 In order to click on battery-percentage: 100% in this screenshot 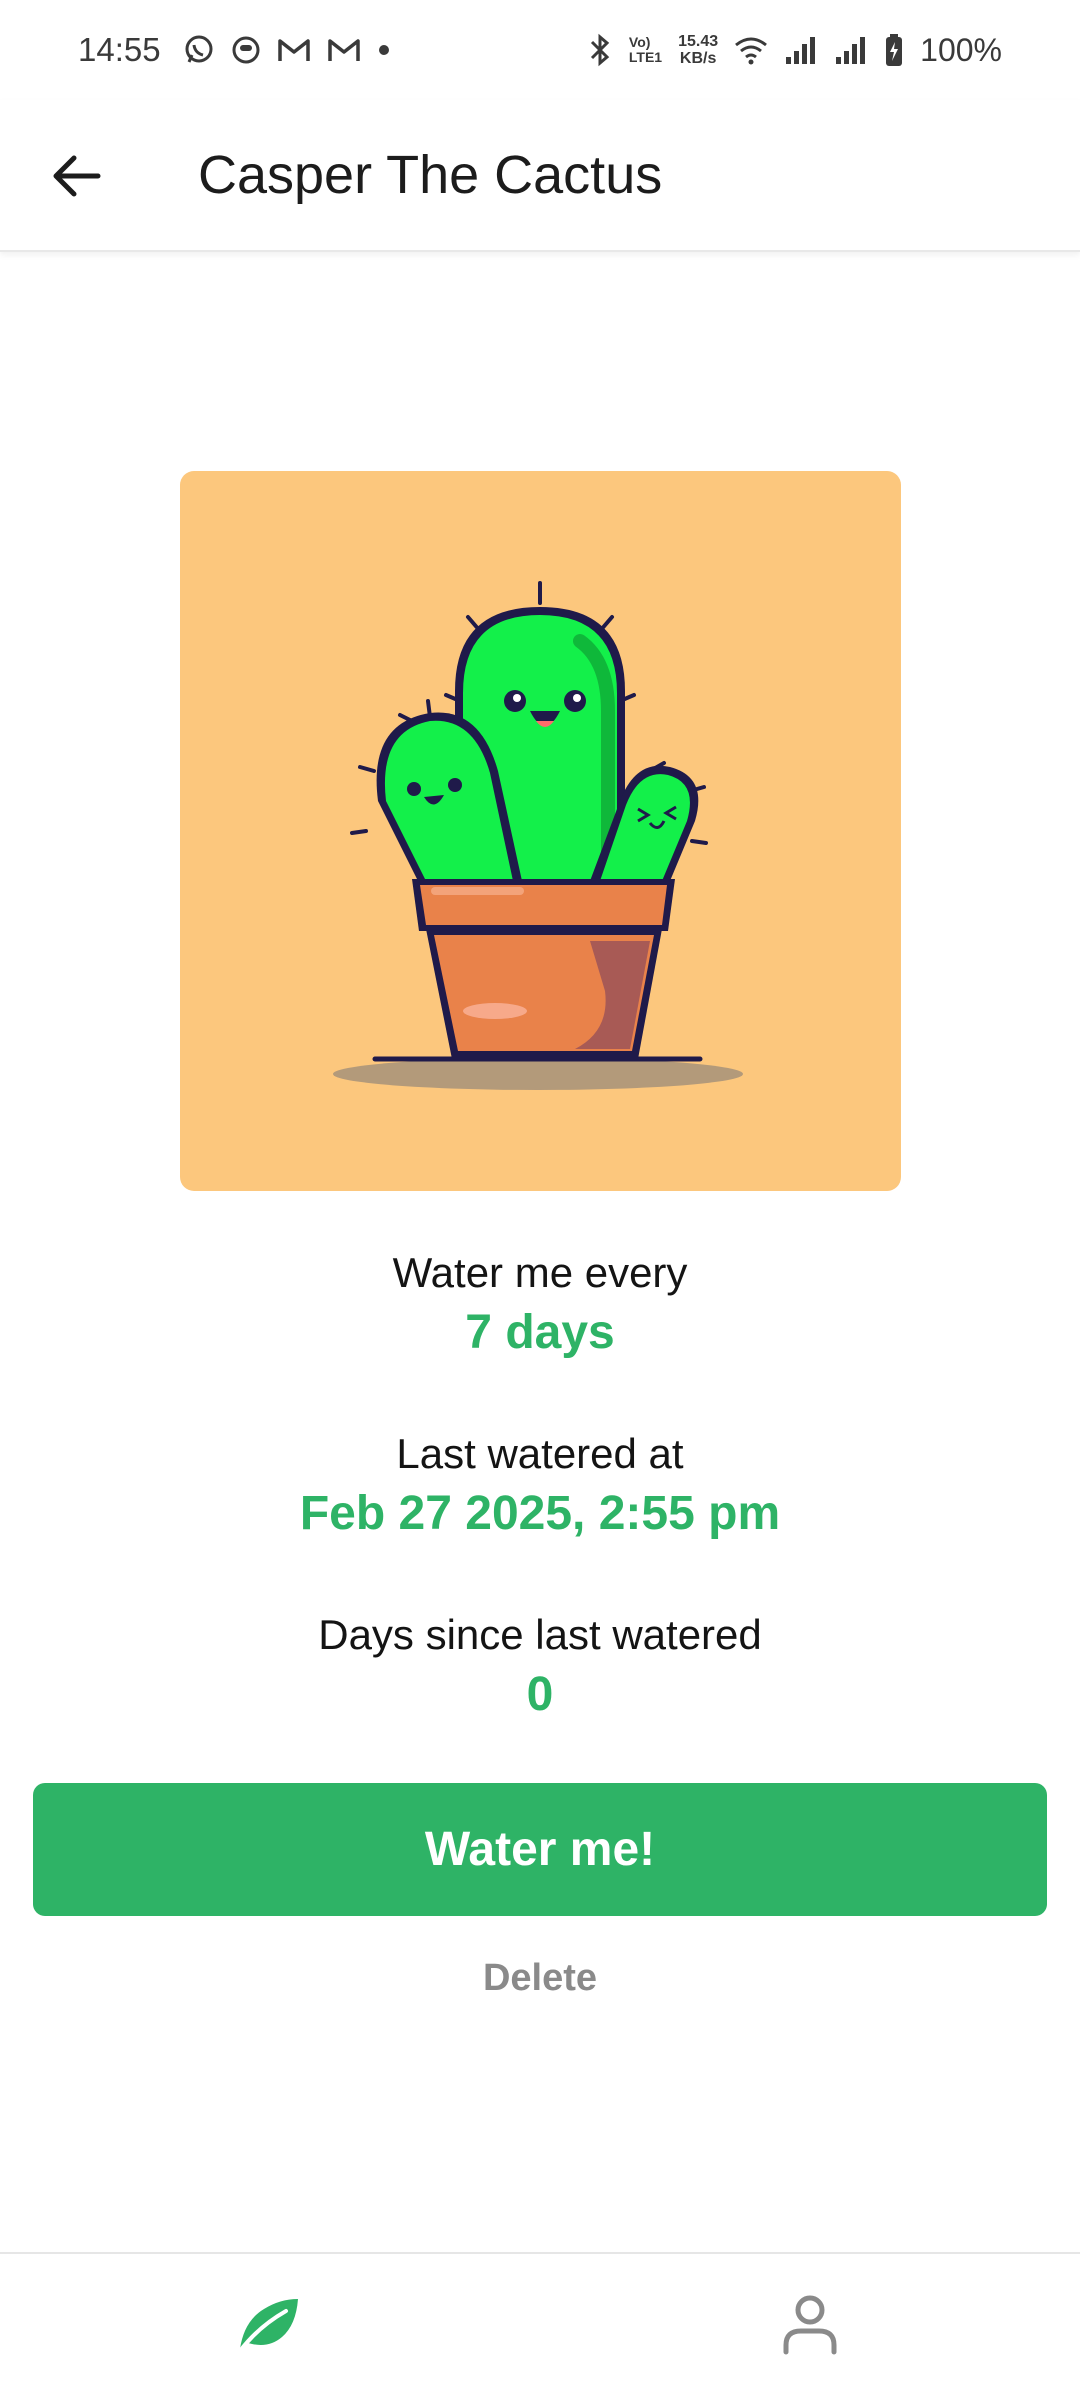, I will do `click(961, 49)`.